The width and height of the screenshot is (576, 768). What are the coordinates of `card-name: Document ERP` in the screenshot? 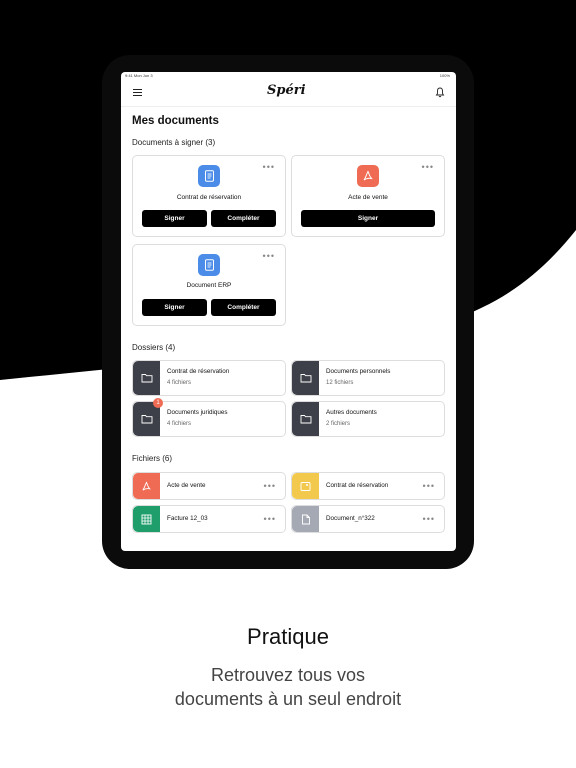 It's located at (209, 285).